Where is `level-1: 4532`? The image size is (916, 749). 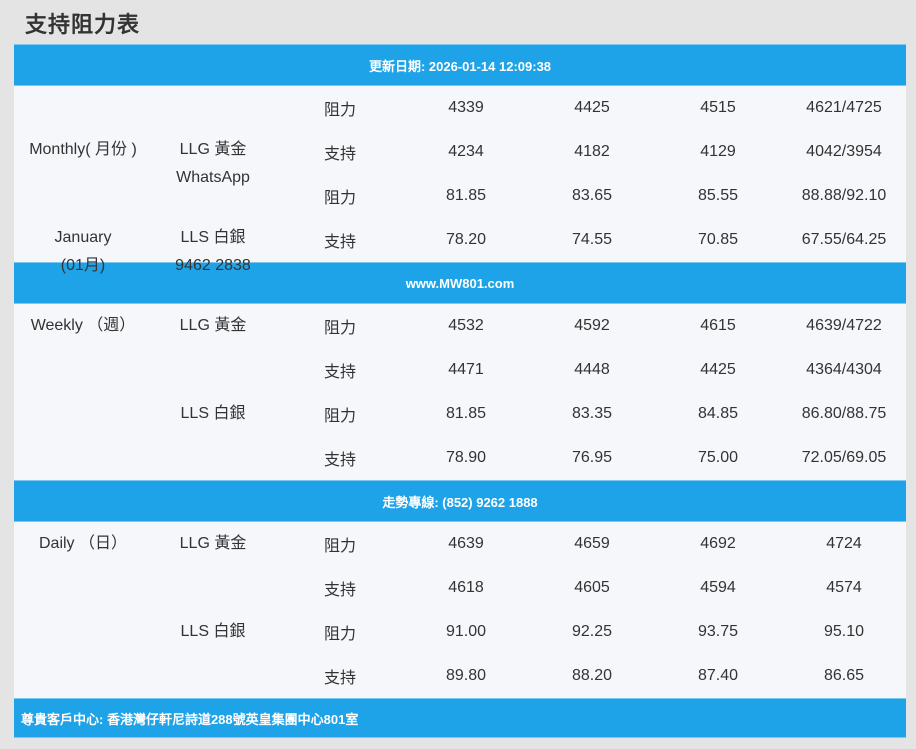
level-1: 4532 is located at coordinates (466, 325).